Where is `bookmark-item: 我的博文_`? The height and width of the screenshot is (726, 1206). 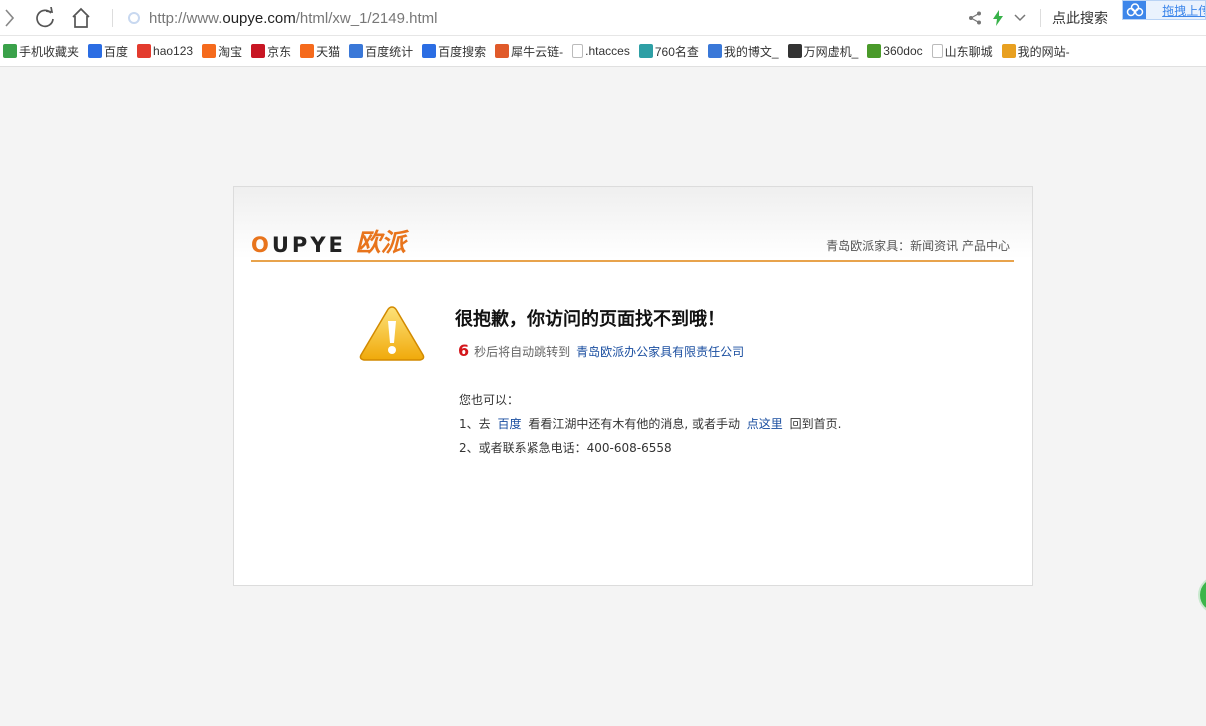 bookmark-item: 我的博文_ is located at coordinates (743, 51).